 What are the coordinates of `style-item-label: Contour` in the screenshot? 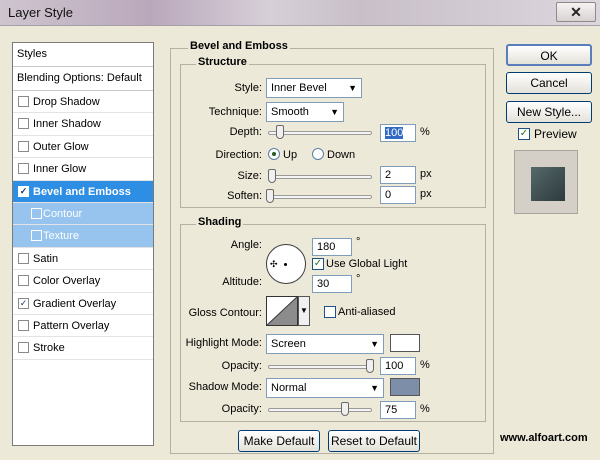 It's located at (63, 213).